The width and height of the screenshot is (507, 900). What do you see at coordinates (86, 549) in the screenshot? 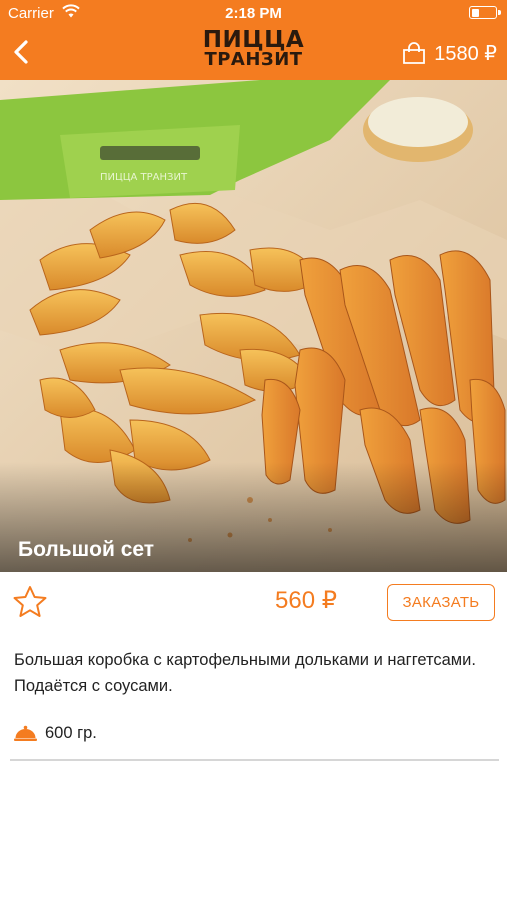
I see `product-title: Большой сет` at bounding box center [86, 549].